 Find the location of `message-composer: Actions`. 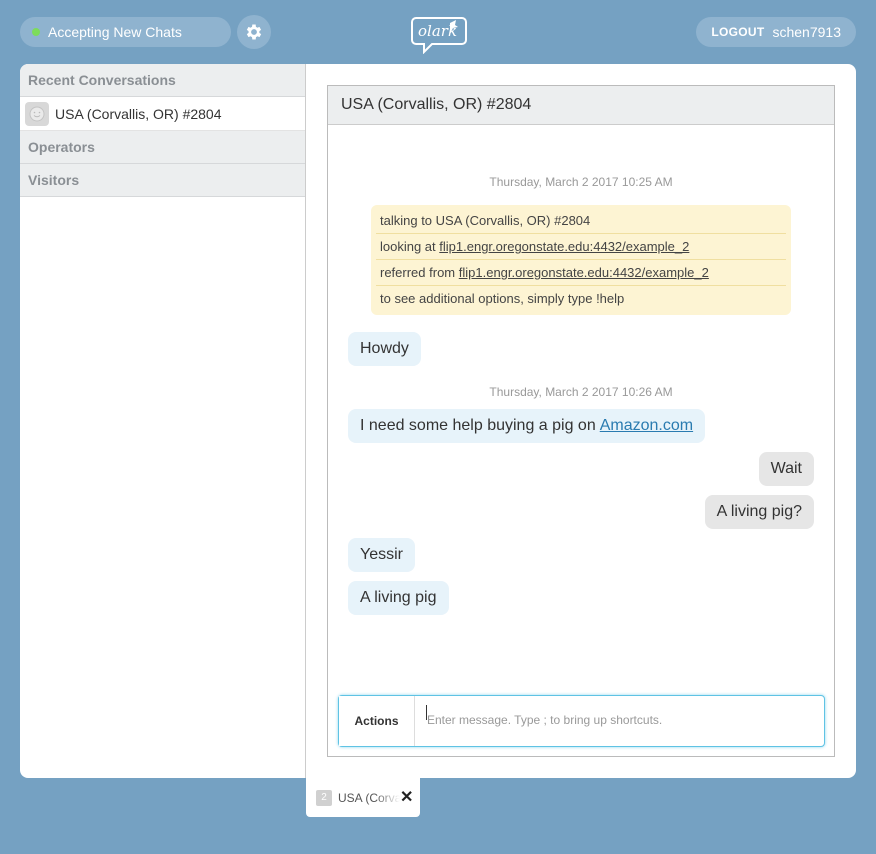

message-composer: Actions is located at coordinates (581, 721).